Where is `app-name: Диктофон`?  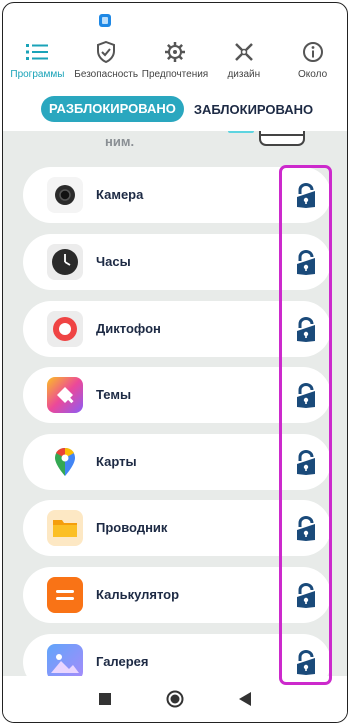 app-name: Диктофон is located at coordinates (128, 328).